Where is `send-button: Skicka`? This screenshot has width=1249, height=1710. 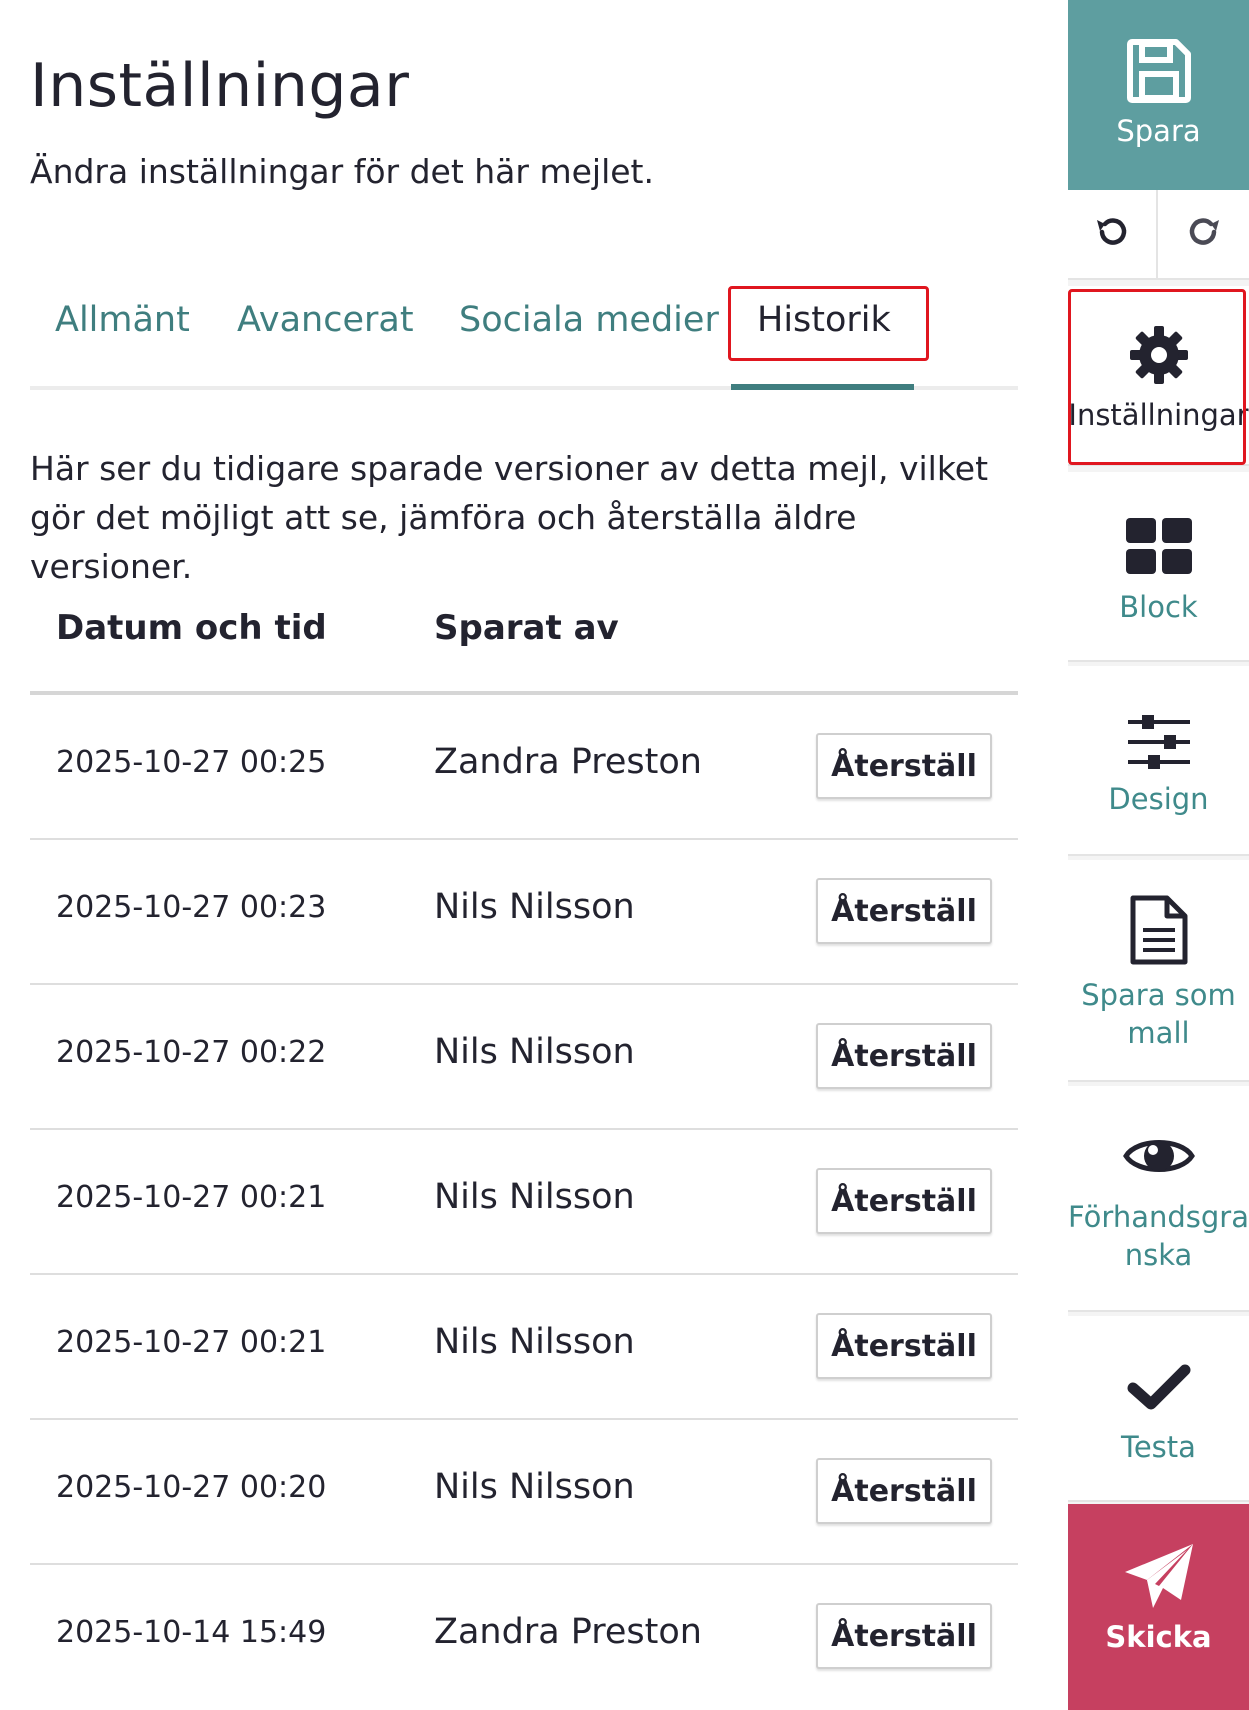 send-button: Skicka is located at coordinates (1158, 1607).